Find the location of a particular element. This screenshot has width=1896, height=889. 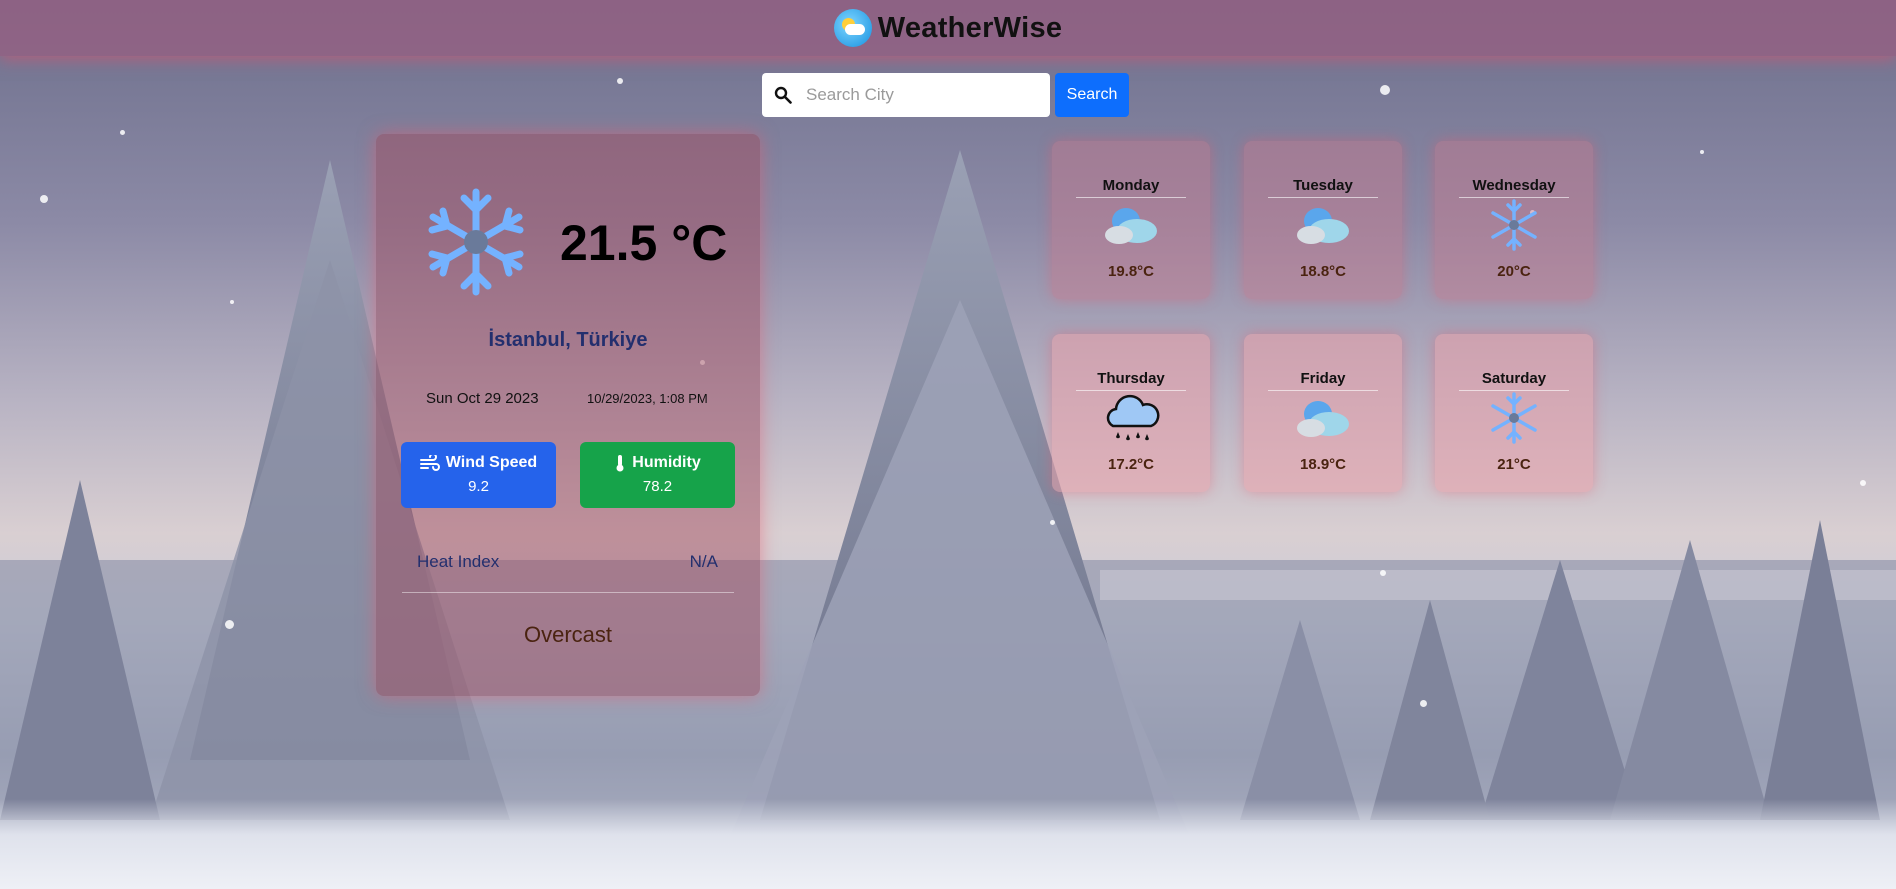

forecast-card-monday: Monday 19.8°C is located at coordinates (1131, 220).